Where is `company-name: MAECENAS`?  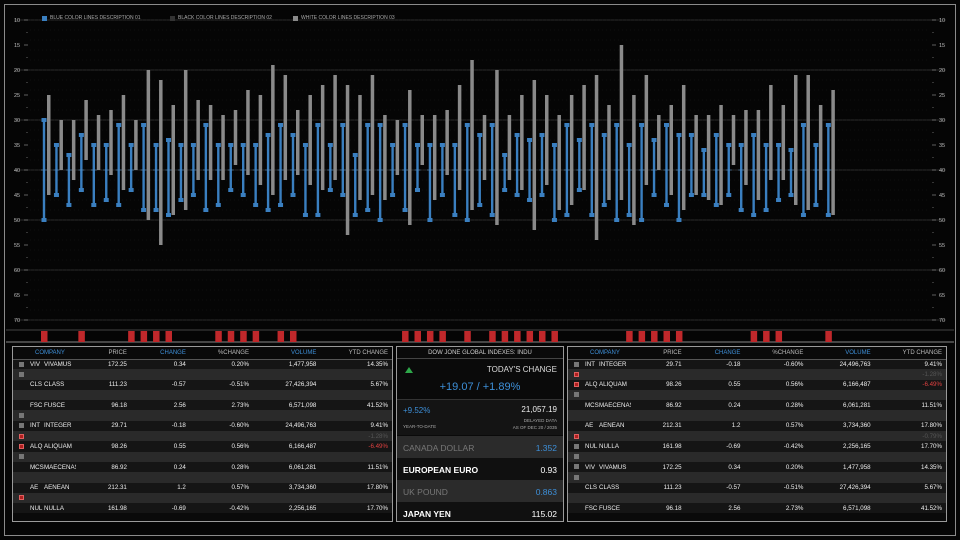 company-name: MAECENAS is located at coordinates (615, 405).